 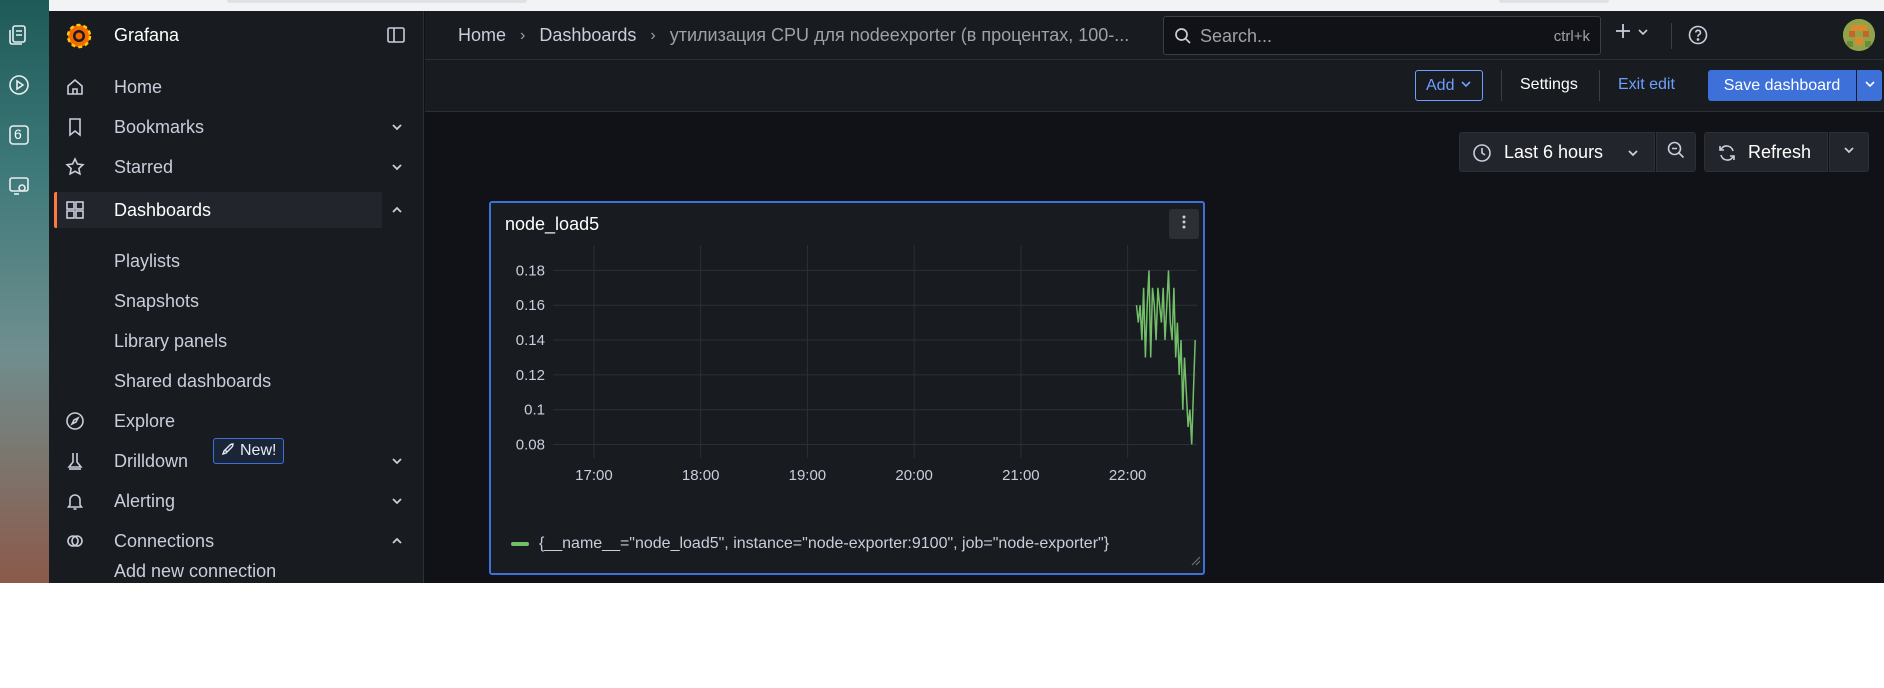 I want to click on sidebar-subitem-snapshots: Snapshots, so click(x=156, y=301).